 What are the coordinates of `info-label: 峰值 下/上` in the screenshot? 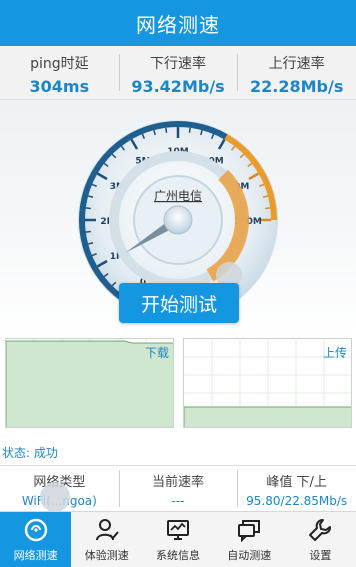 It's located at (296, 482).